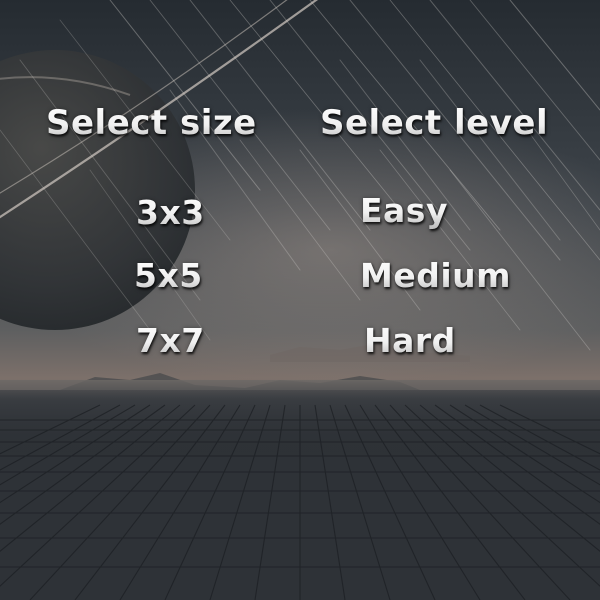 This screenshot has width=600, height=600. What do you see at coordinates (170, 212) in the screenshot?
I see `size-option-3x3: 3x3` at bounding box center [170, 212].